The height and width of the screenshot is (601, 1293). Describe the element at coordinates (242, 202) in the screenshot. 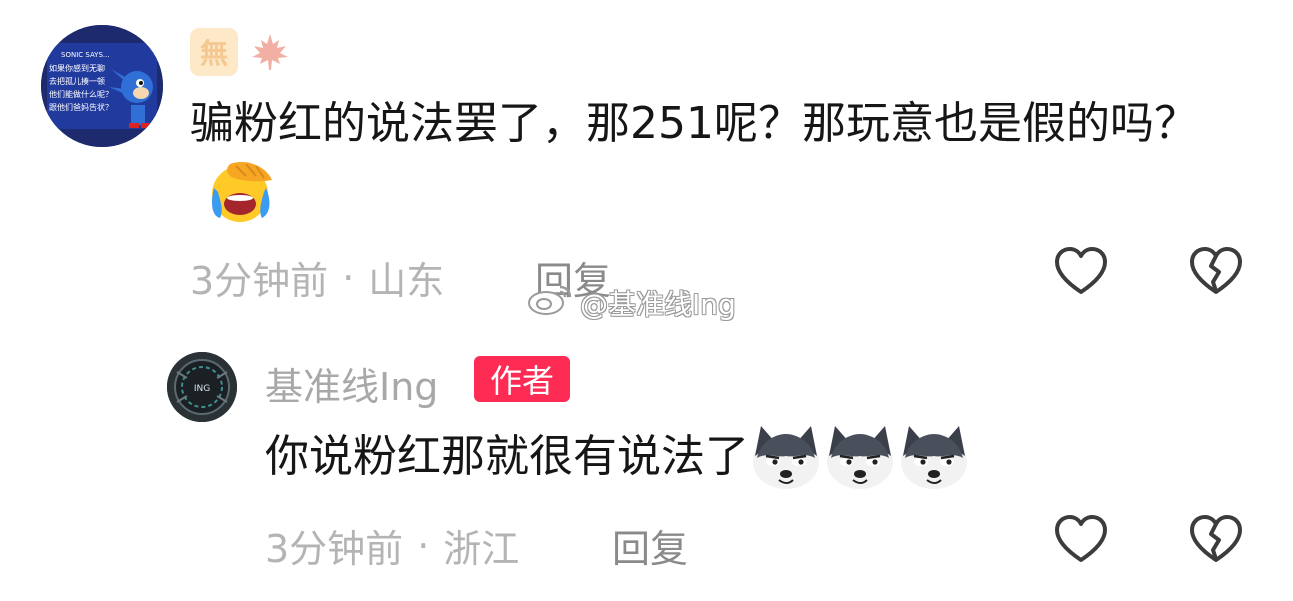

I see `facepalm-laugh-emoji` at that location.